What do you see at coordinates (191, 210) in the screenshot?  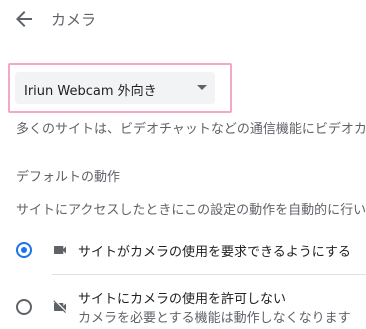 I see `default-behavior-description: サイトにアクセスしたときにこの設定の動作を自動的に行い` at bounding box center [191, 210].